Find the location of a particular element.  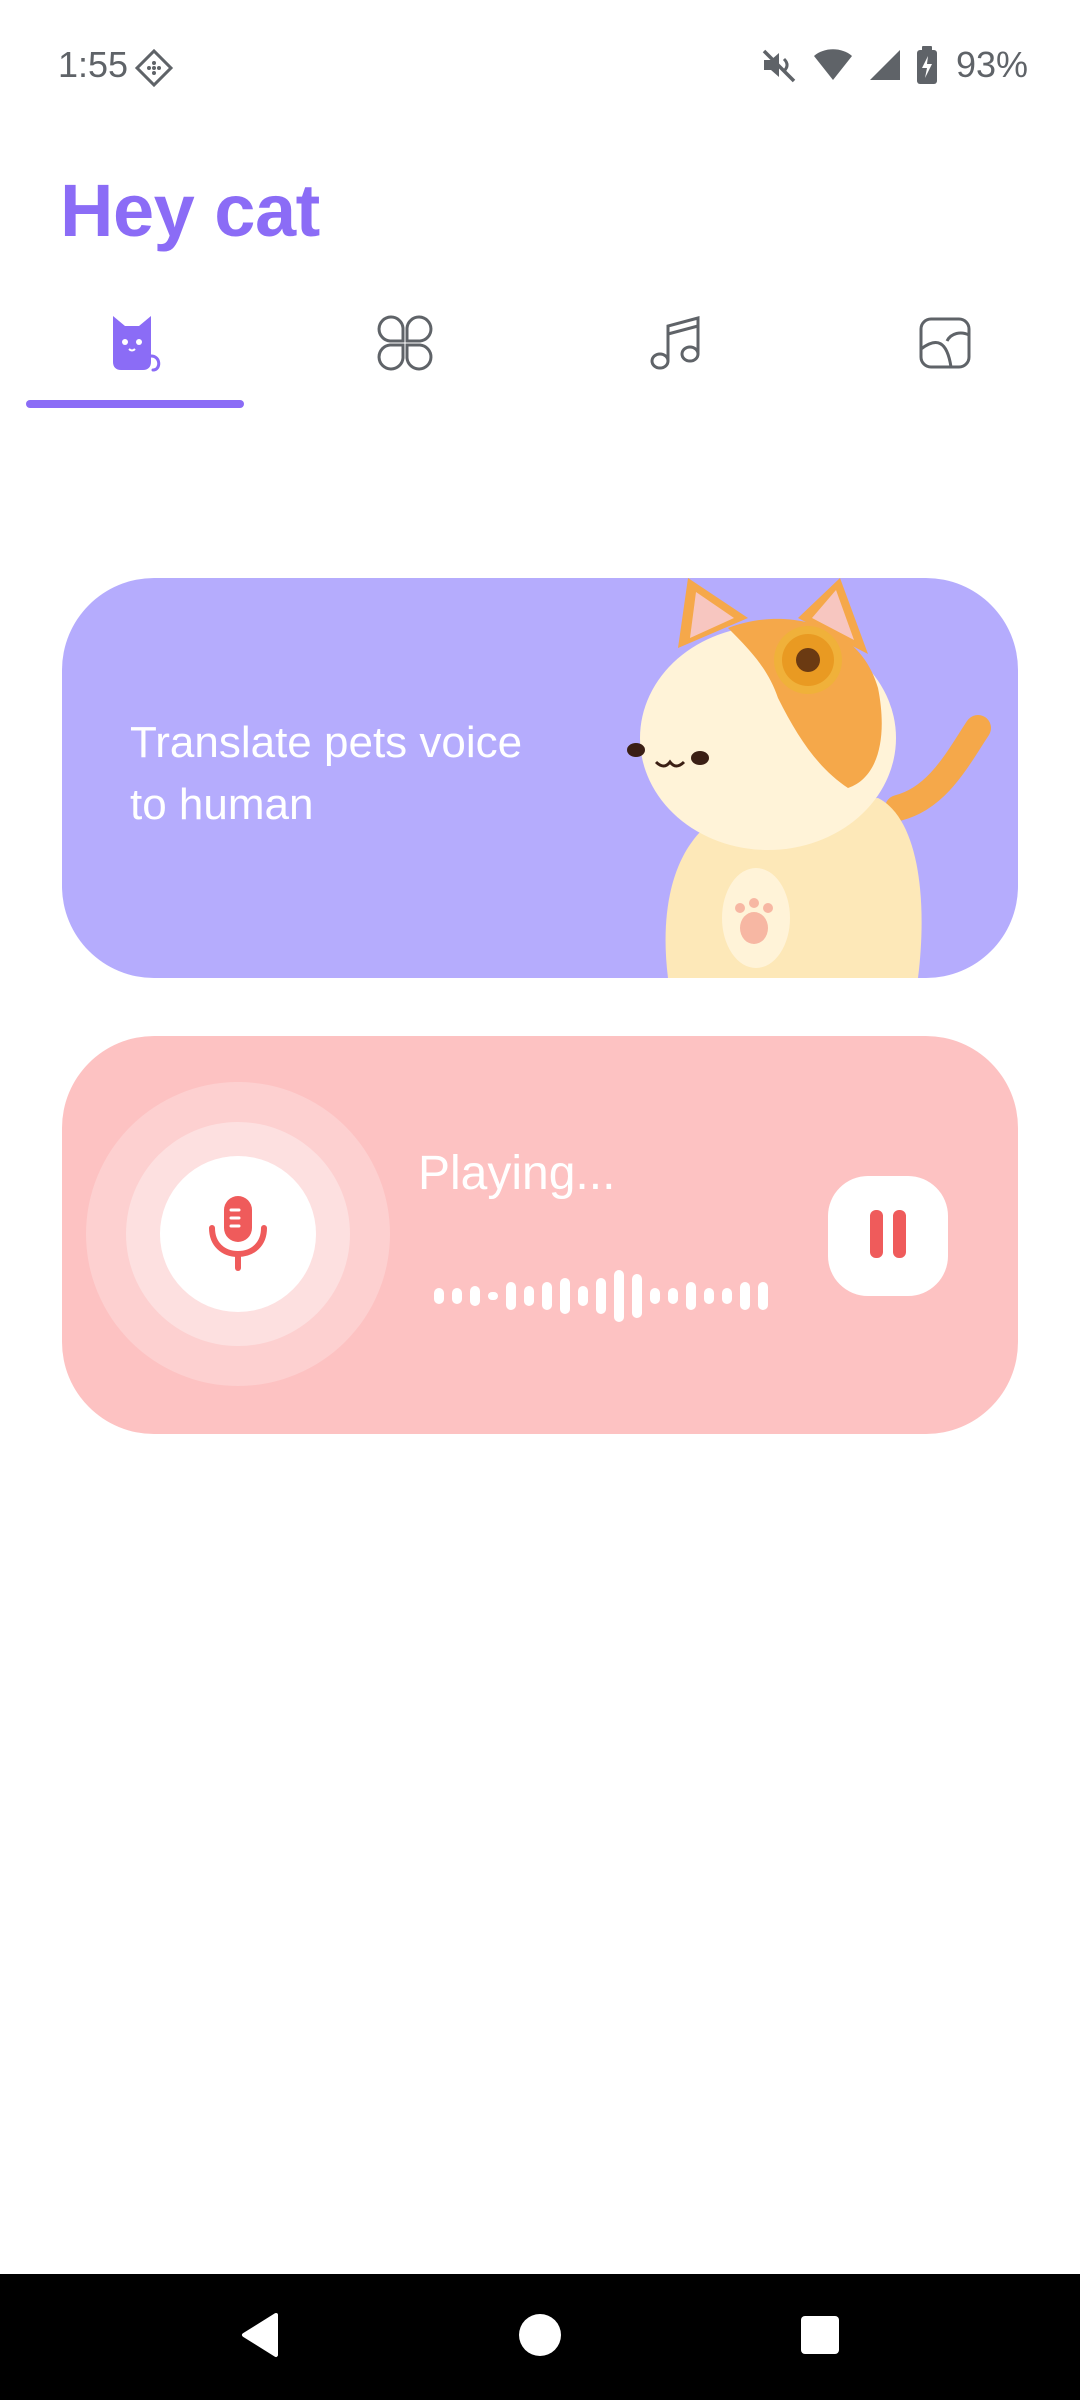

tab-indicator is located at coordinates (135, 404).